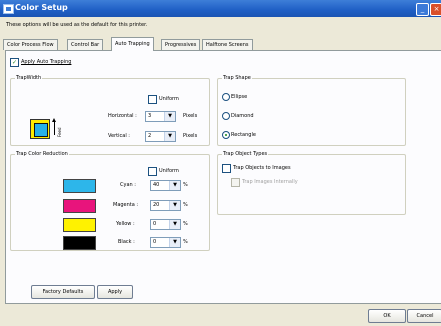 This screenshot has width=441, height=326. I want to click on trap-width-uniform-label: Uniform, so click(169, 99).